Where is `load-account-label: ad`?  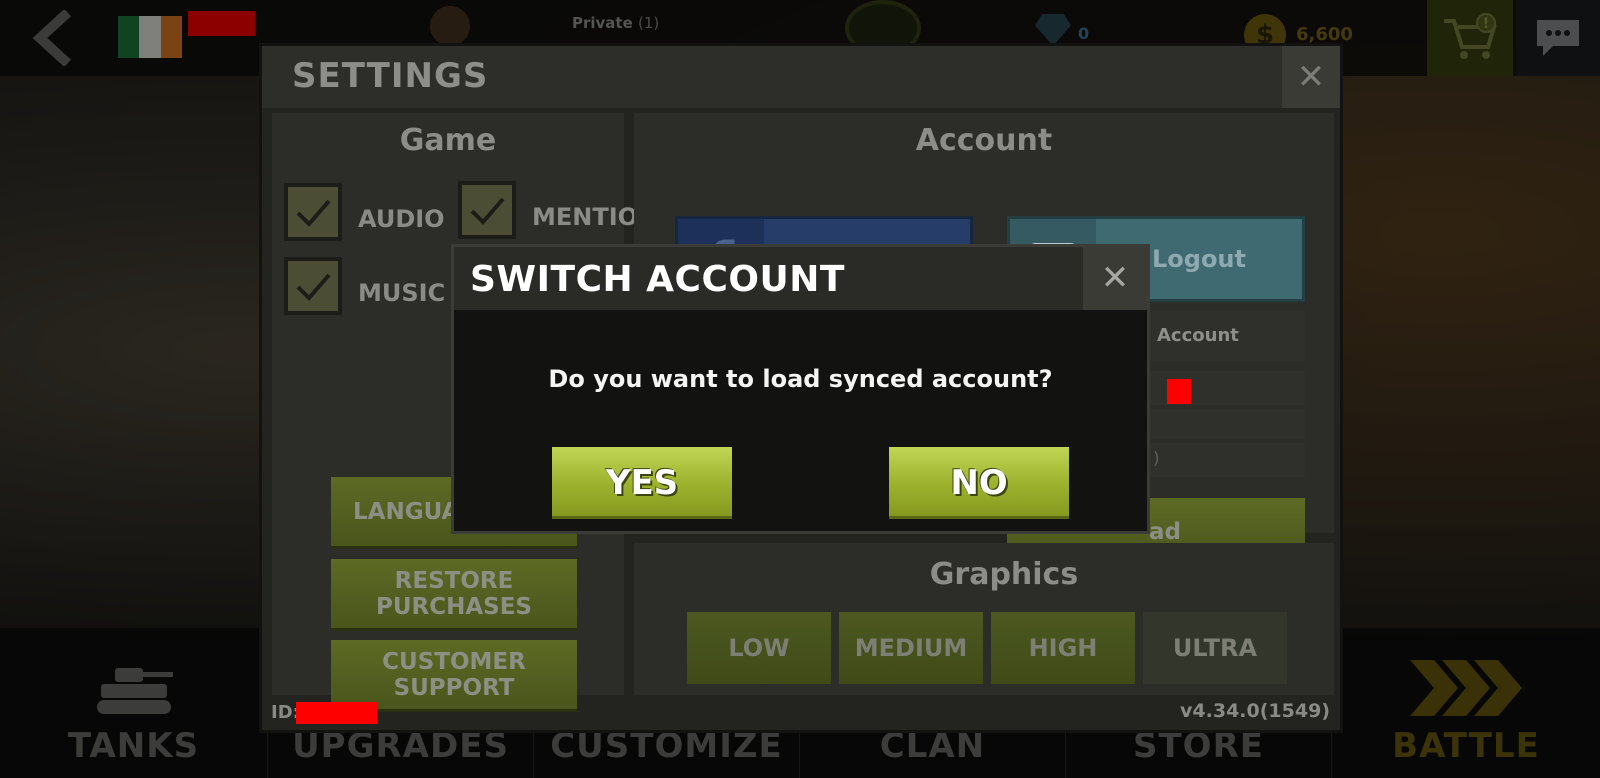
load-account-label: ad is located at coordinates (1165, 531).